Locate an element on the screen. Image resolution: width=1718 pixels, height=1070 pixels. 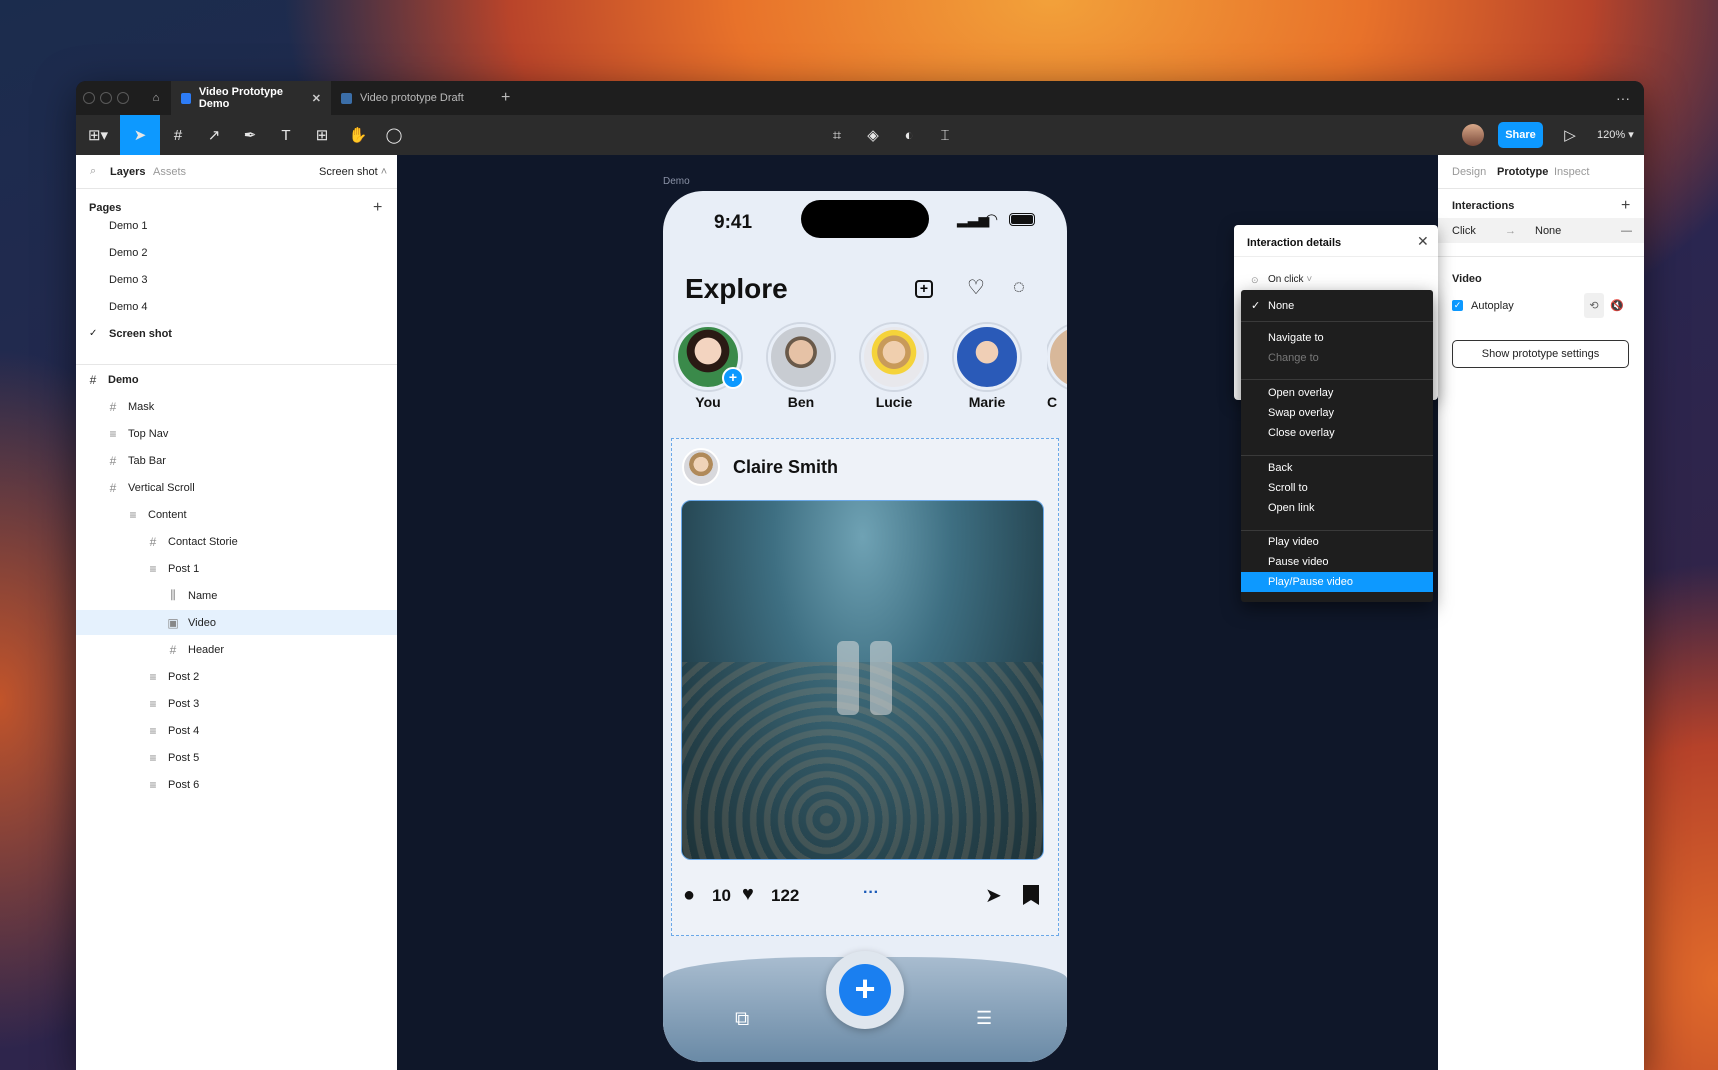
bookmark-icon is located at coordinates (1031, 895).